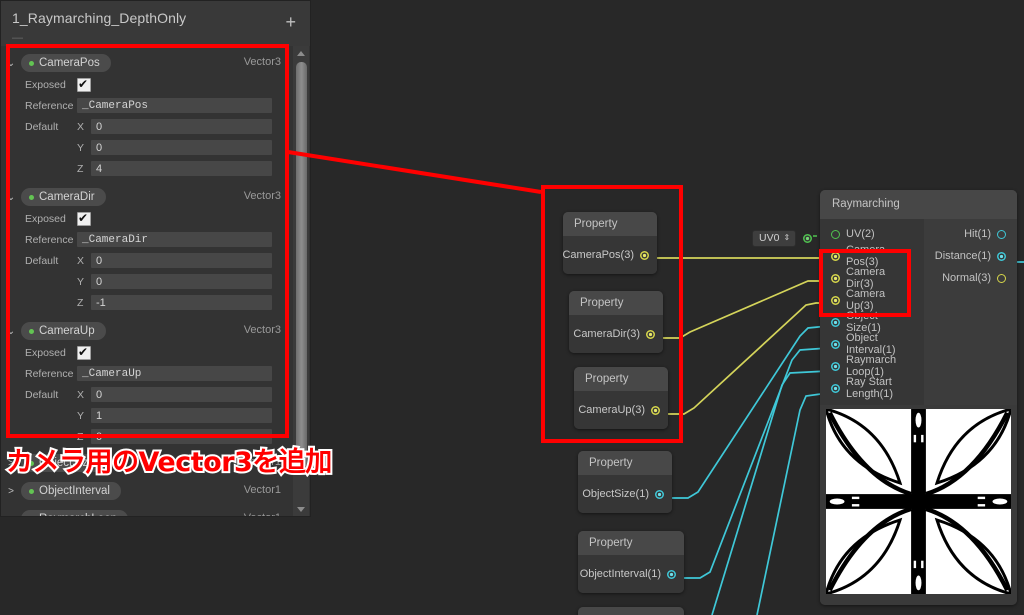  Describe the element at coordinates (872, 278) in the screenshot. I see `input-port-camera-dir: Camera Dir(3)` at that location.